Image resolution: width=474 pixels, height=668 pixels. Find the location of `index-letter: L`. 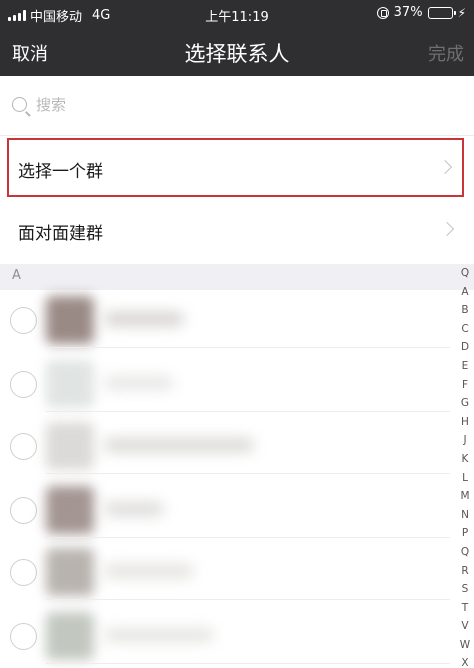

index-letter: L is located at coordinates (465, 478).